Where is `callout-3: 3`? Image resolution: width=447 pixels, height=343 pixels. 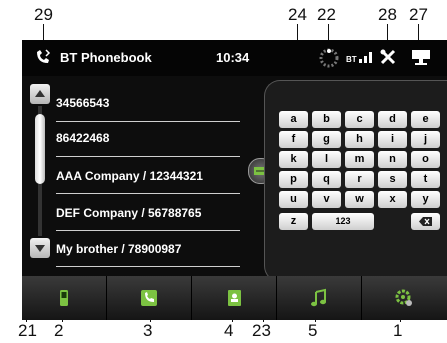
callout-3: 3 is located at coordinates (148, 330).